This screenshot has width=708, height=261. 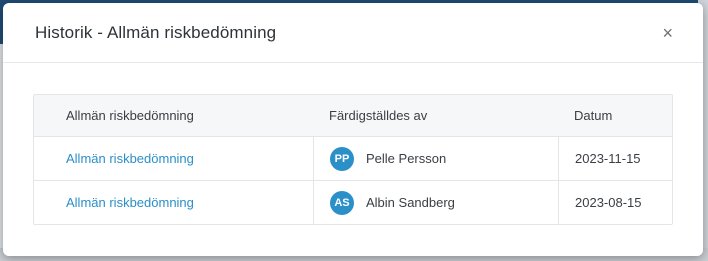 I want to click on user-name: Pelle Persson, so click(x=406, y=158).